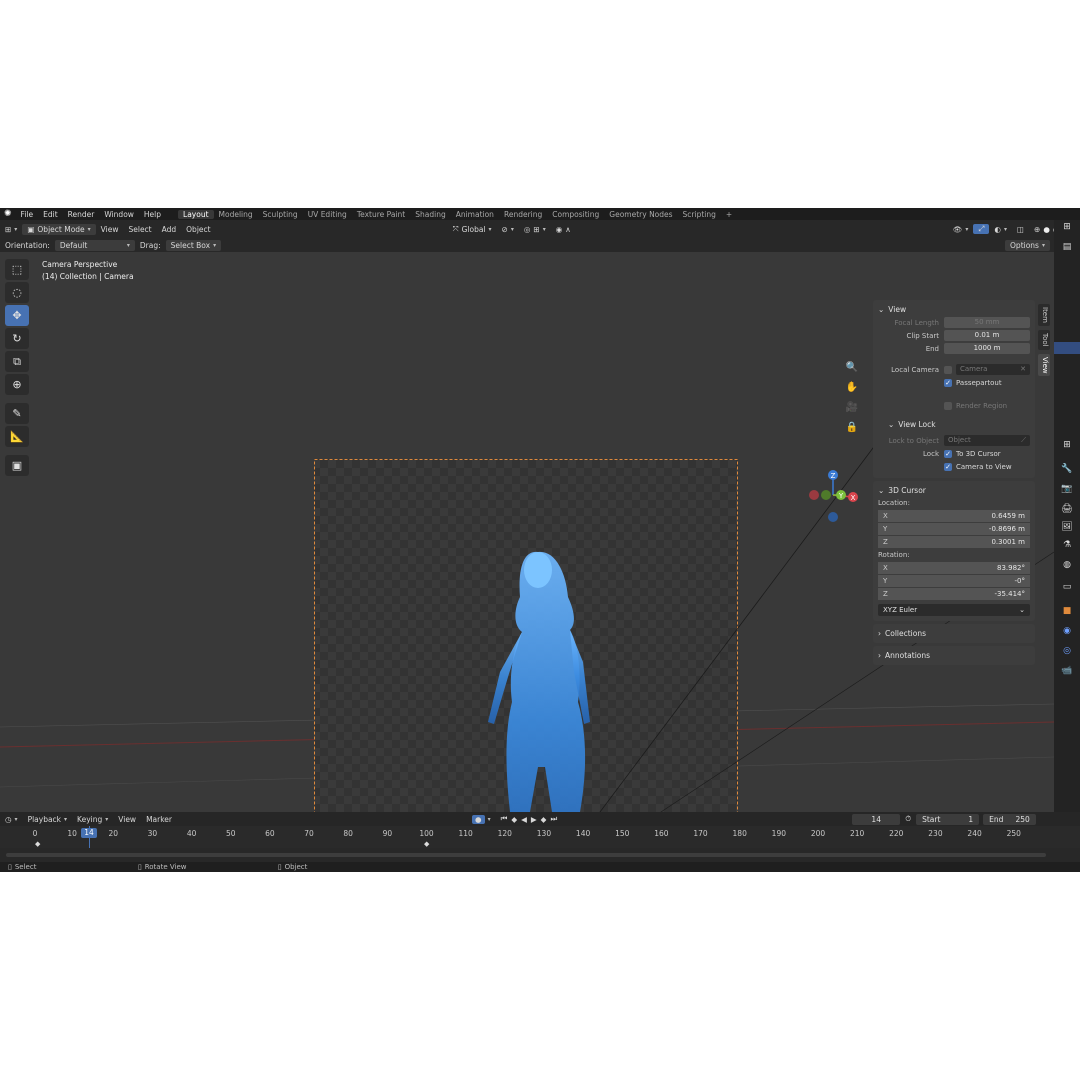  What do you see at coordinates (729, 214) in the screenshot?
I see `add-workspace-button: +` at bounding box center [729, 214].